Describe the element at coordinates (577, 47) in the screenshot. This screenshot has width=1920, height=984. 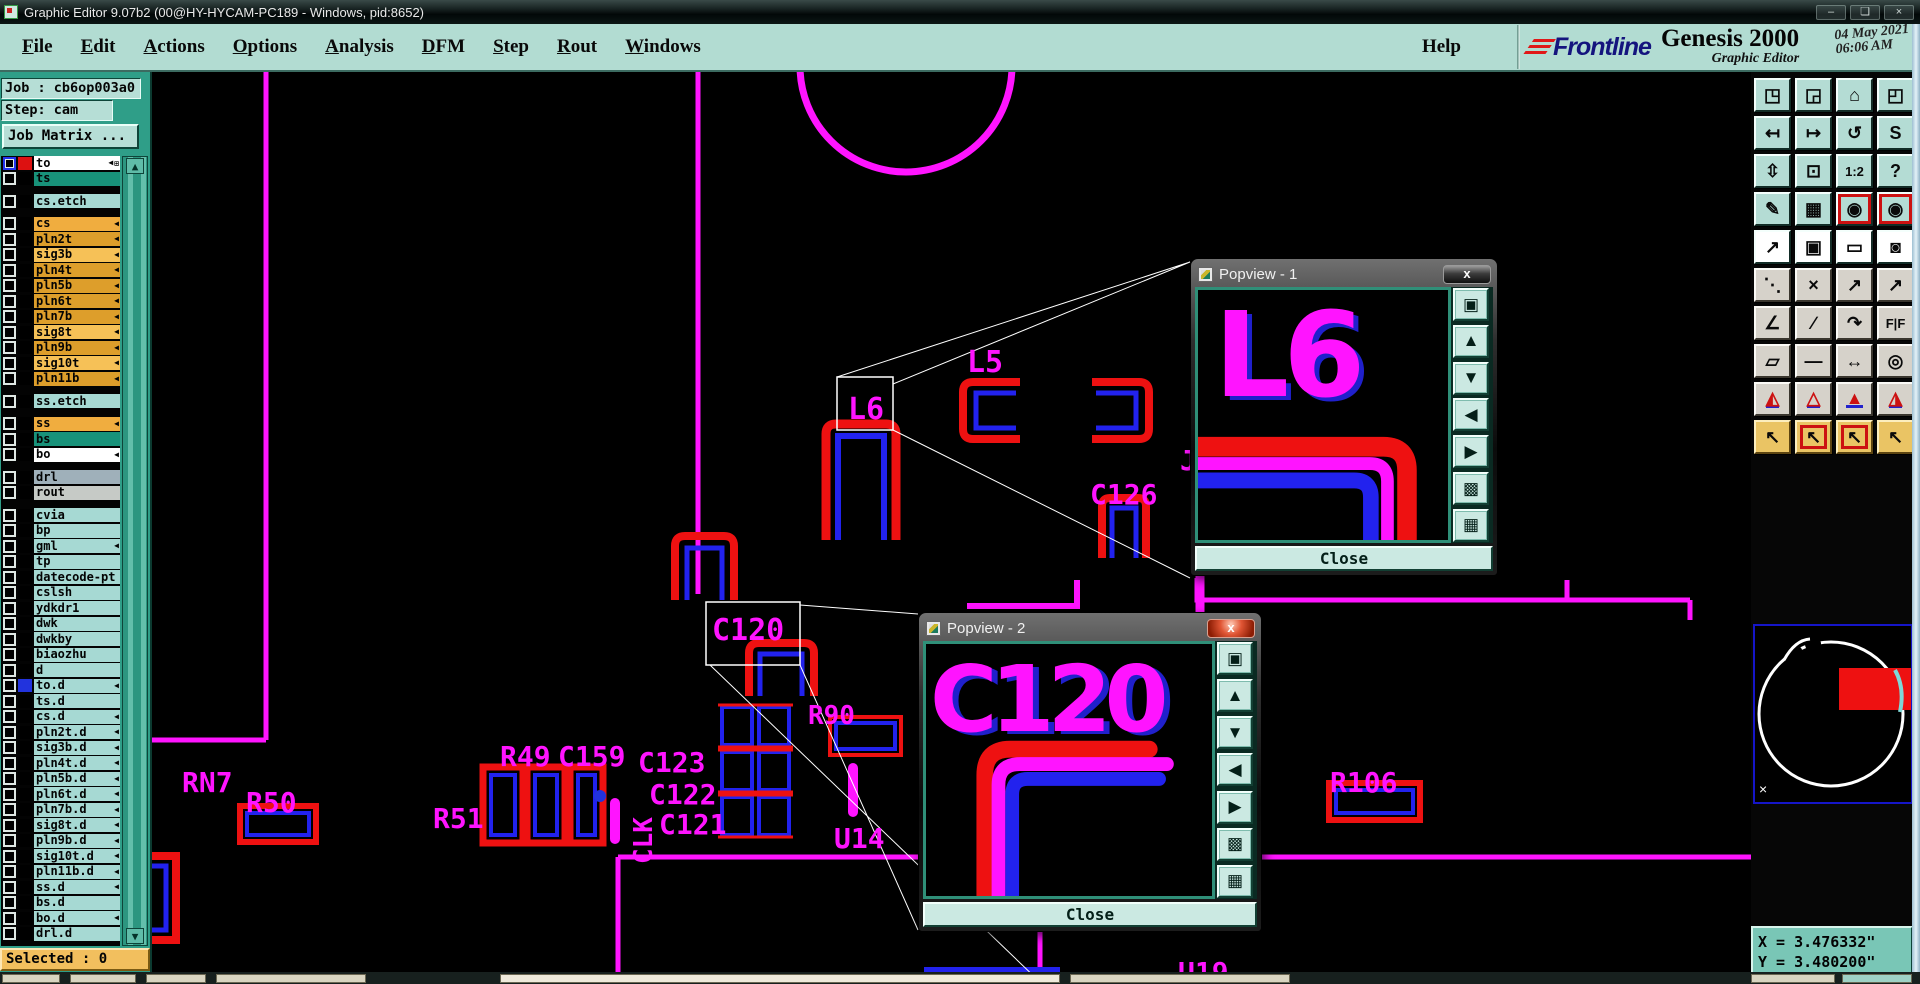
I see `menu-rout: Rout` at that location.